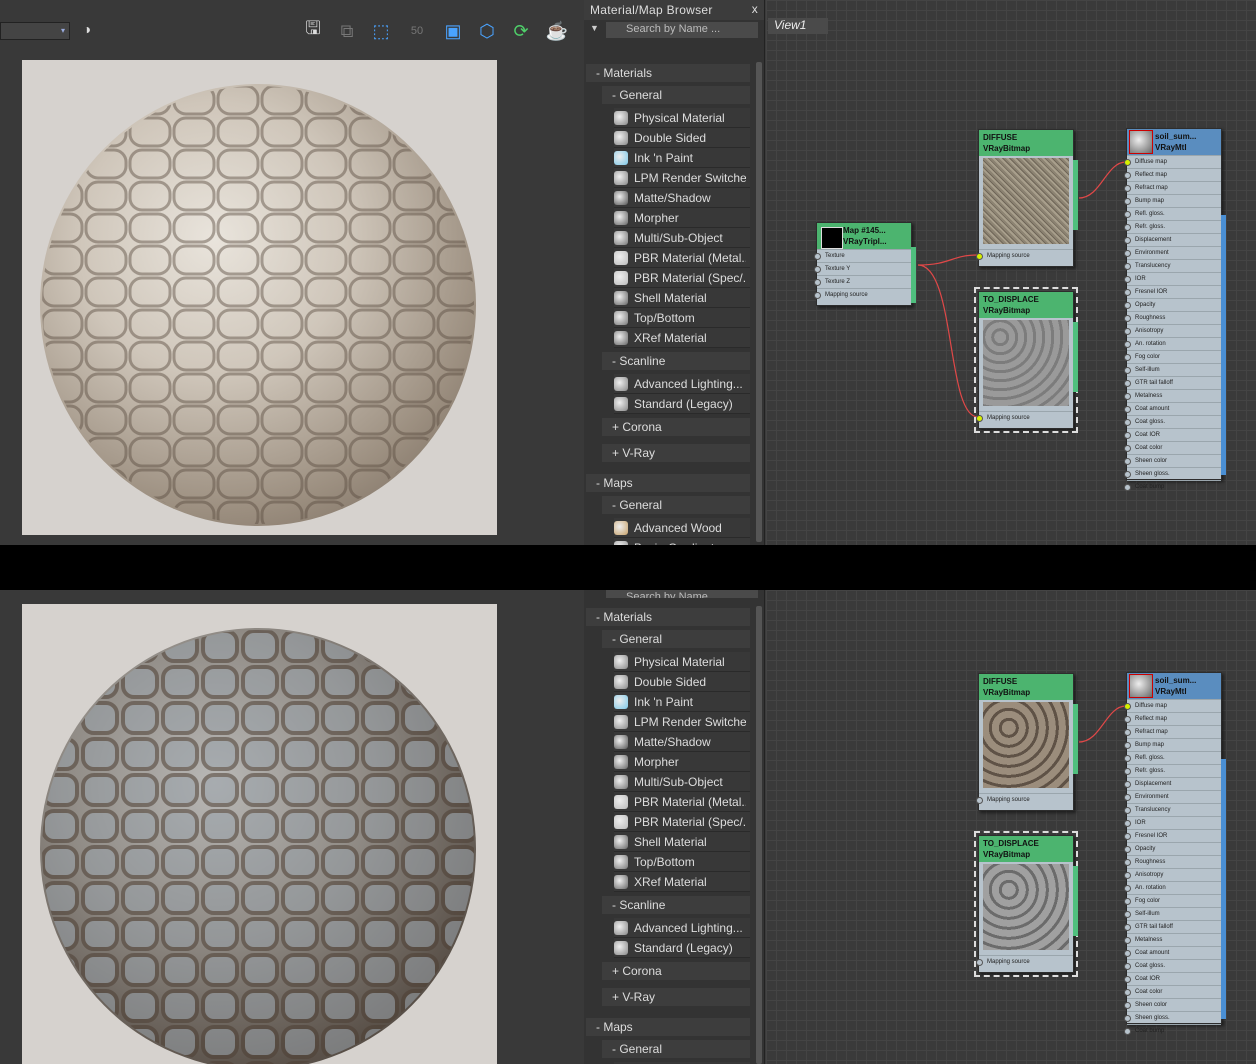  Describe the element at coordinates (682, 541) in the screenshot. I see `list-item: BezierGradient` at that location.